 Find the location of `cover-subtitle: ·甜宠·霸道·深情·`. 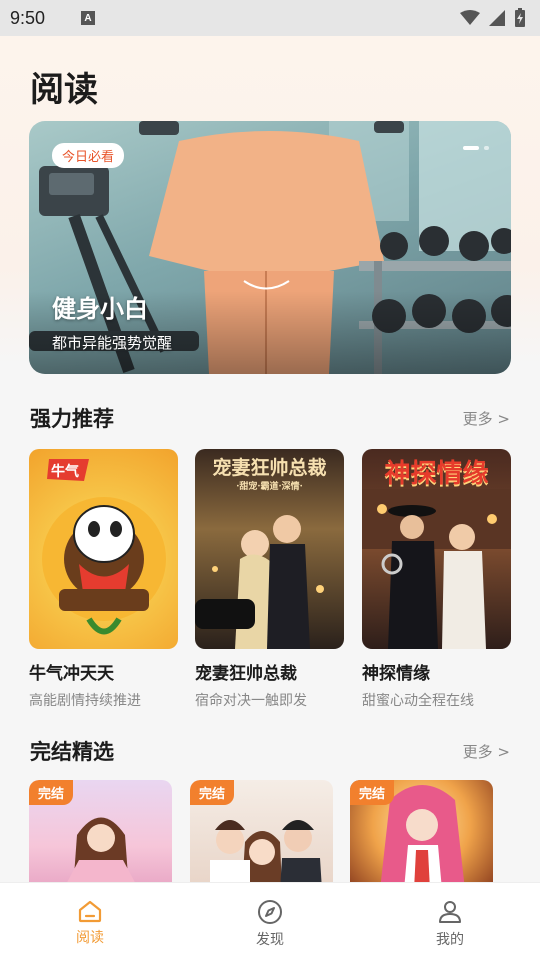

cover-subtitle: ·甜宠·霸道·深情· is located at coordinates (269, 487).